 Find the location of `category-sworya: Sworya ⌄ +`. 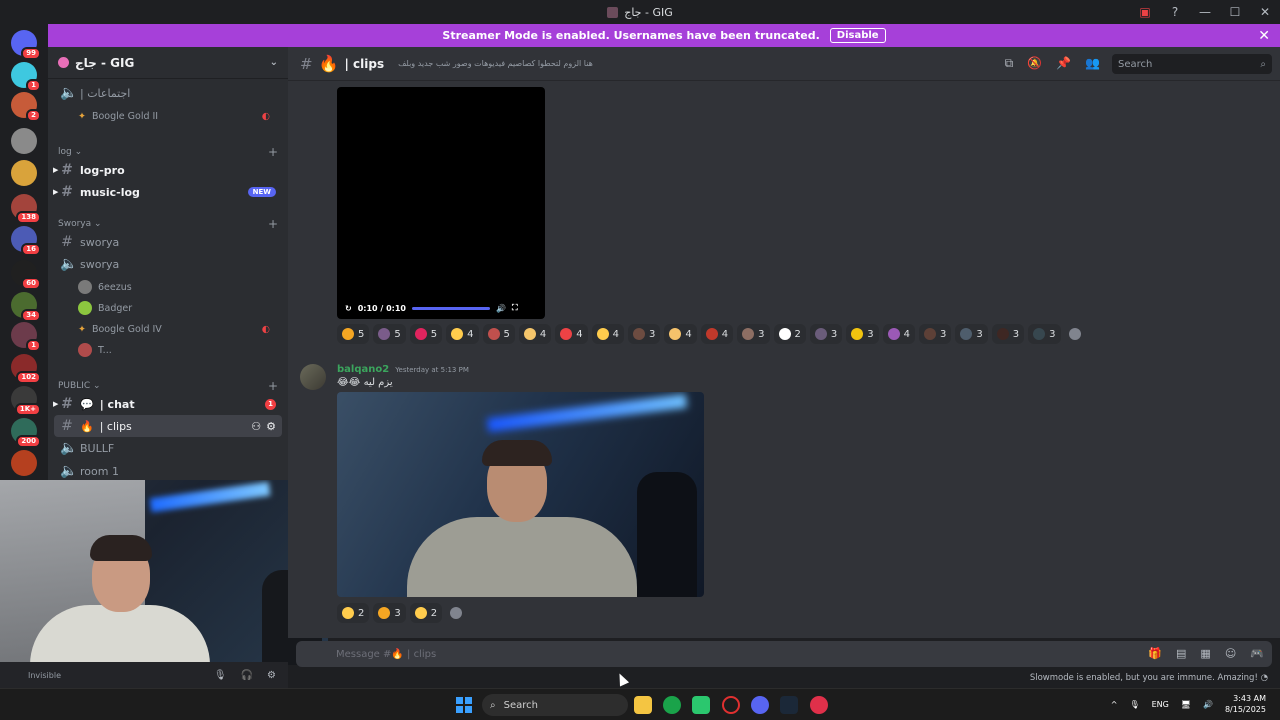

category-sworya: Sworya ⌄ + is located at coordinates (170, 224).